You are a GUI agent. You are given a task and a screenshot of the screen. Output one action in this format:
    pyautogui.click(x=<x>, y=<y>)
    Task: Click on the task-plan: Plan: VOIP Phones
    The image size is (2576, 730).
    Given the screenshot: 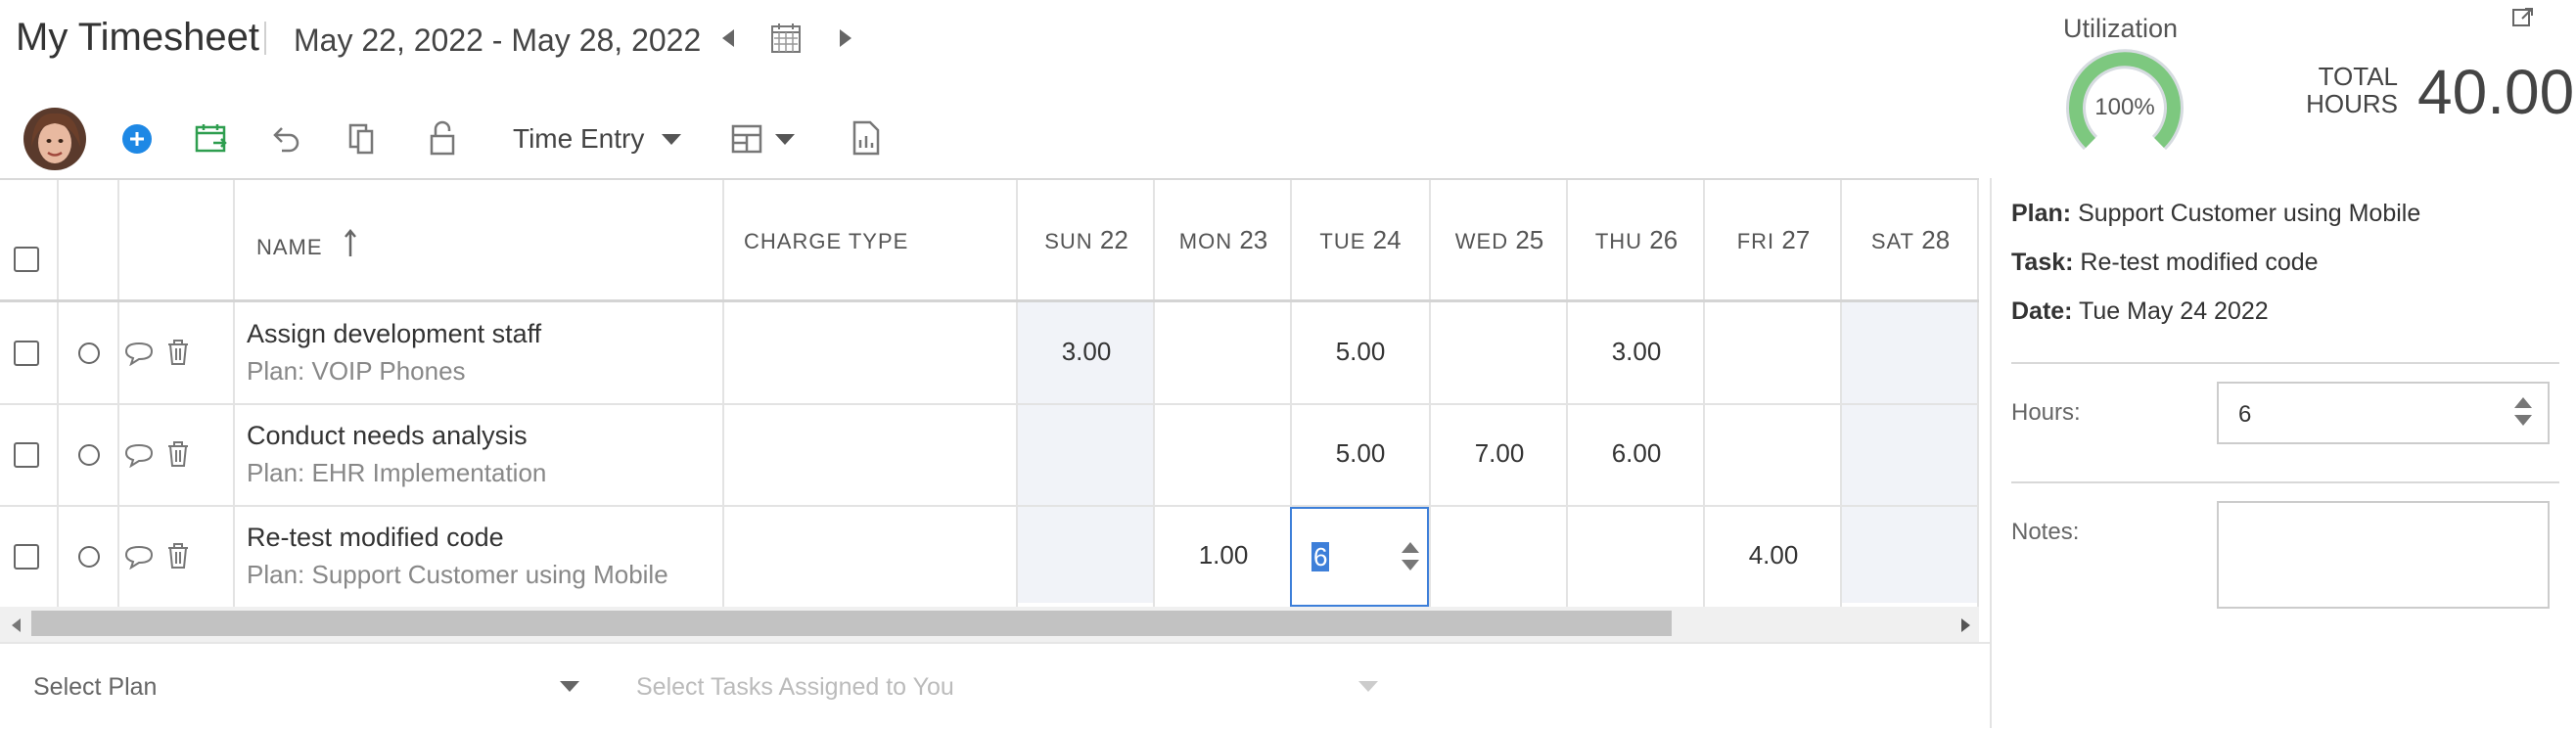 What is the action you would take?
    pyautogui.click(x=357, y=371)
    